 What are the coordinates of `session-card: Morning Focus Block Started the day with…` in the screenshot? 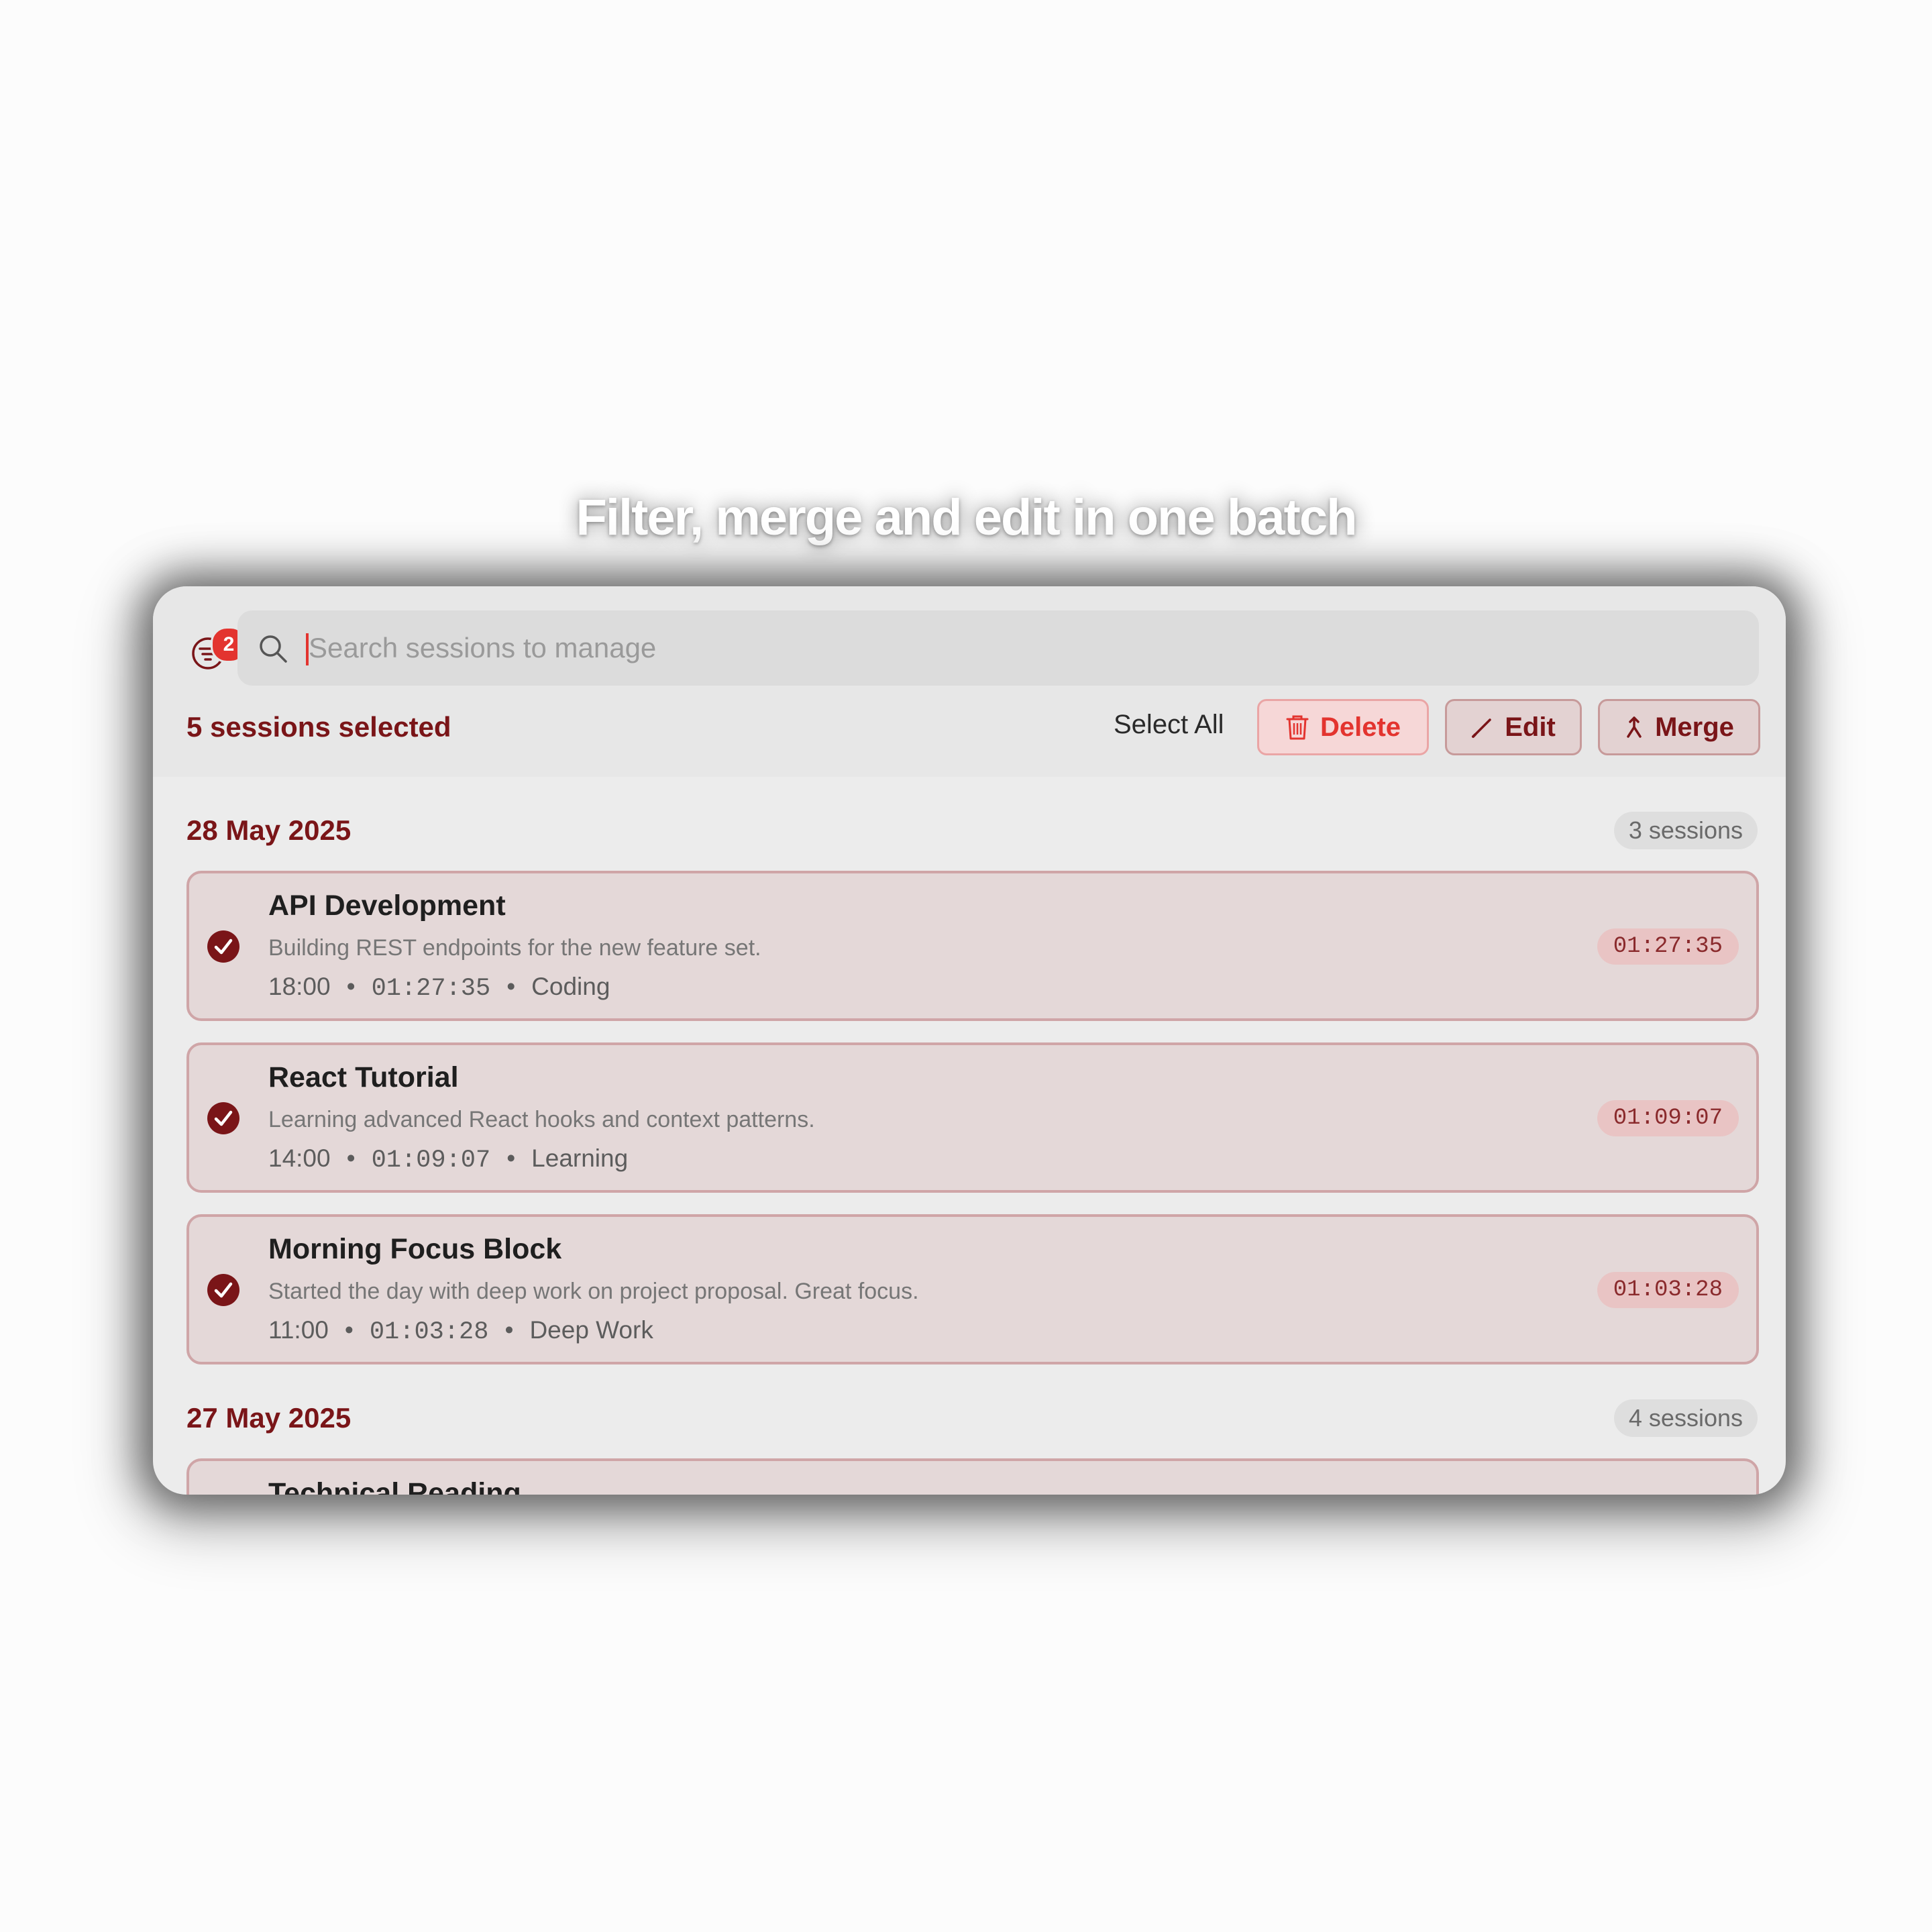 It's located at (972, 1289).